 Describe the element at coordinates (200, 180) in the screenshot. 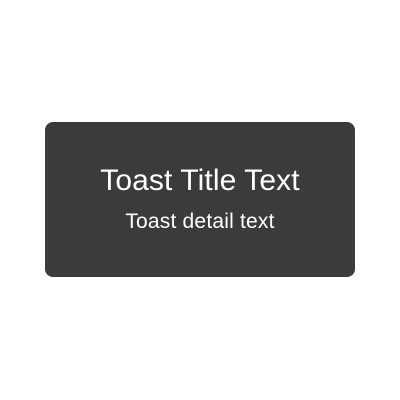

I see `toast-title: Toast Title Text` at that location.